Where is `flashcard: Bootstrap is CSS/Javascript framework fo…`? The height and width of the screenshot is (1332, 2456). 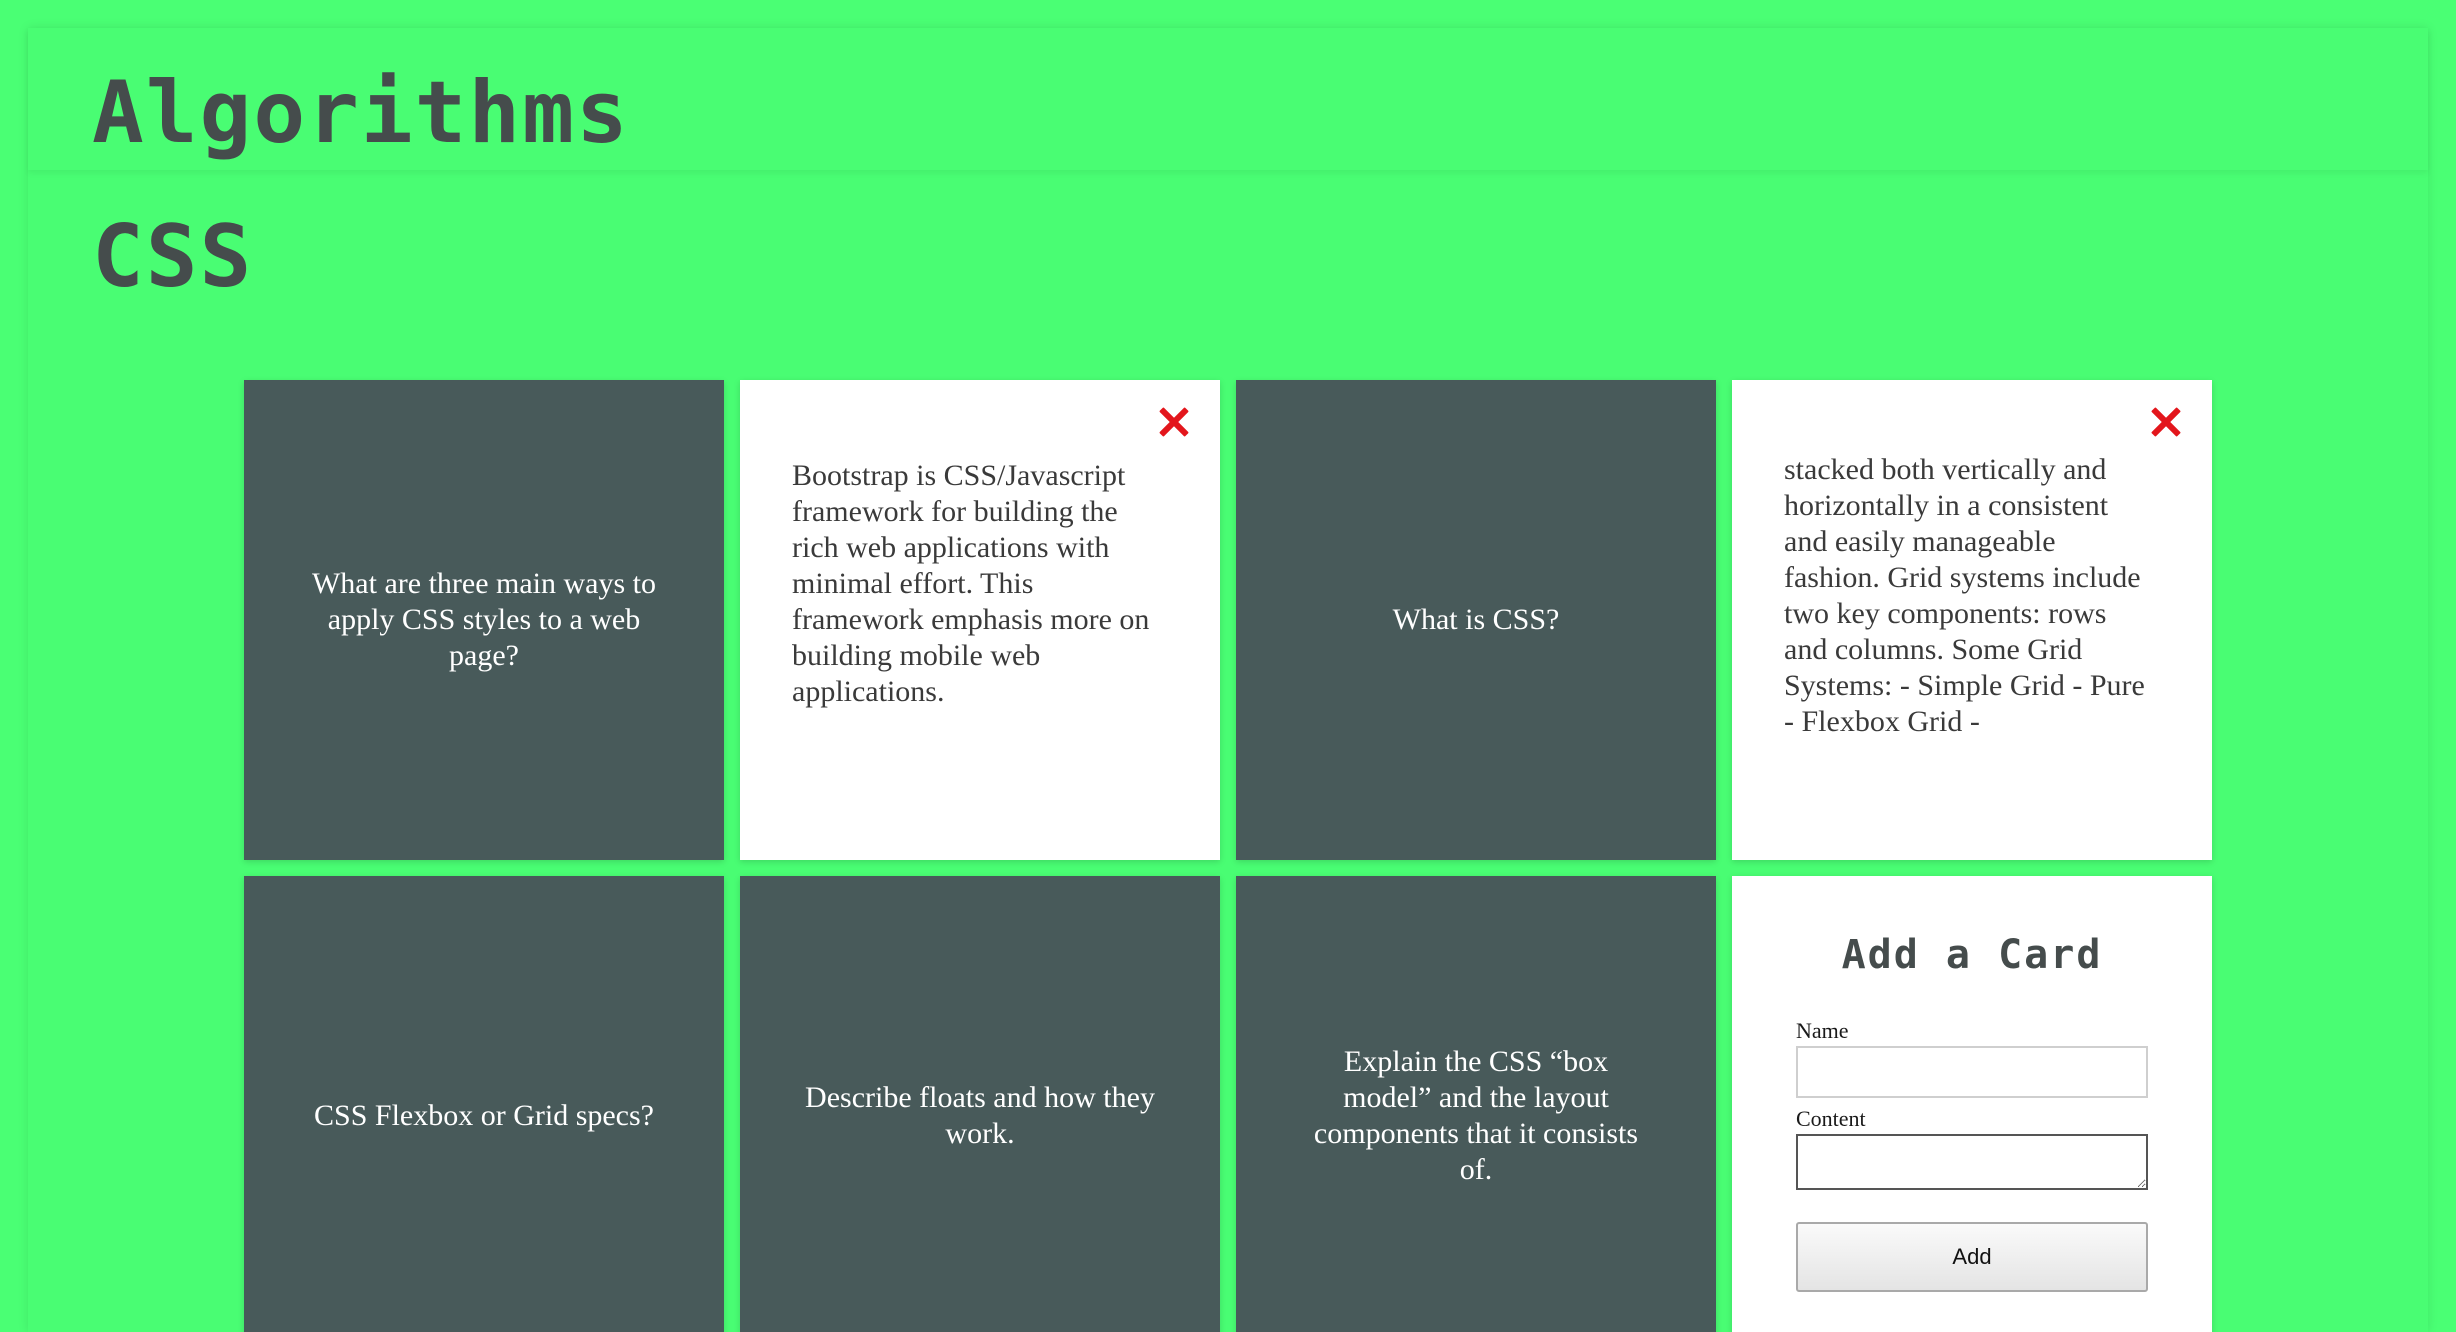
flashcard: Bootstrap is CSS/Javascript framework fo… is located at coordinates (980, 620).